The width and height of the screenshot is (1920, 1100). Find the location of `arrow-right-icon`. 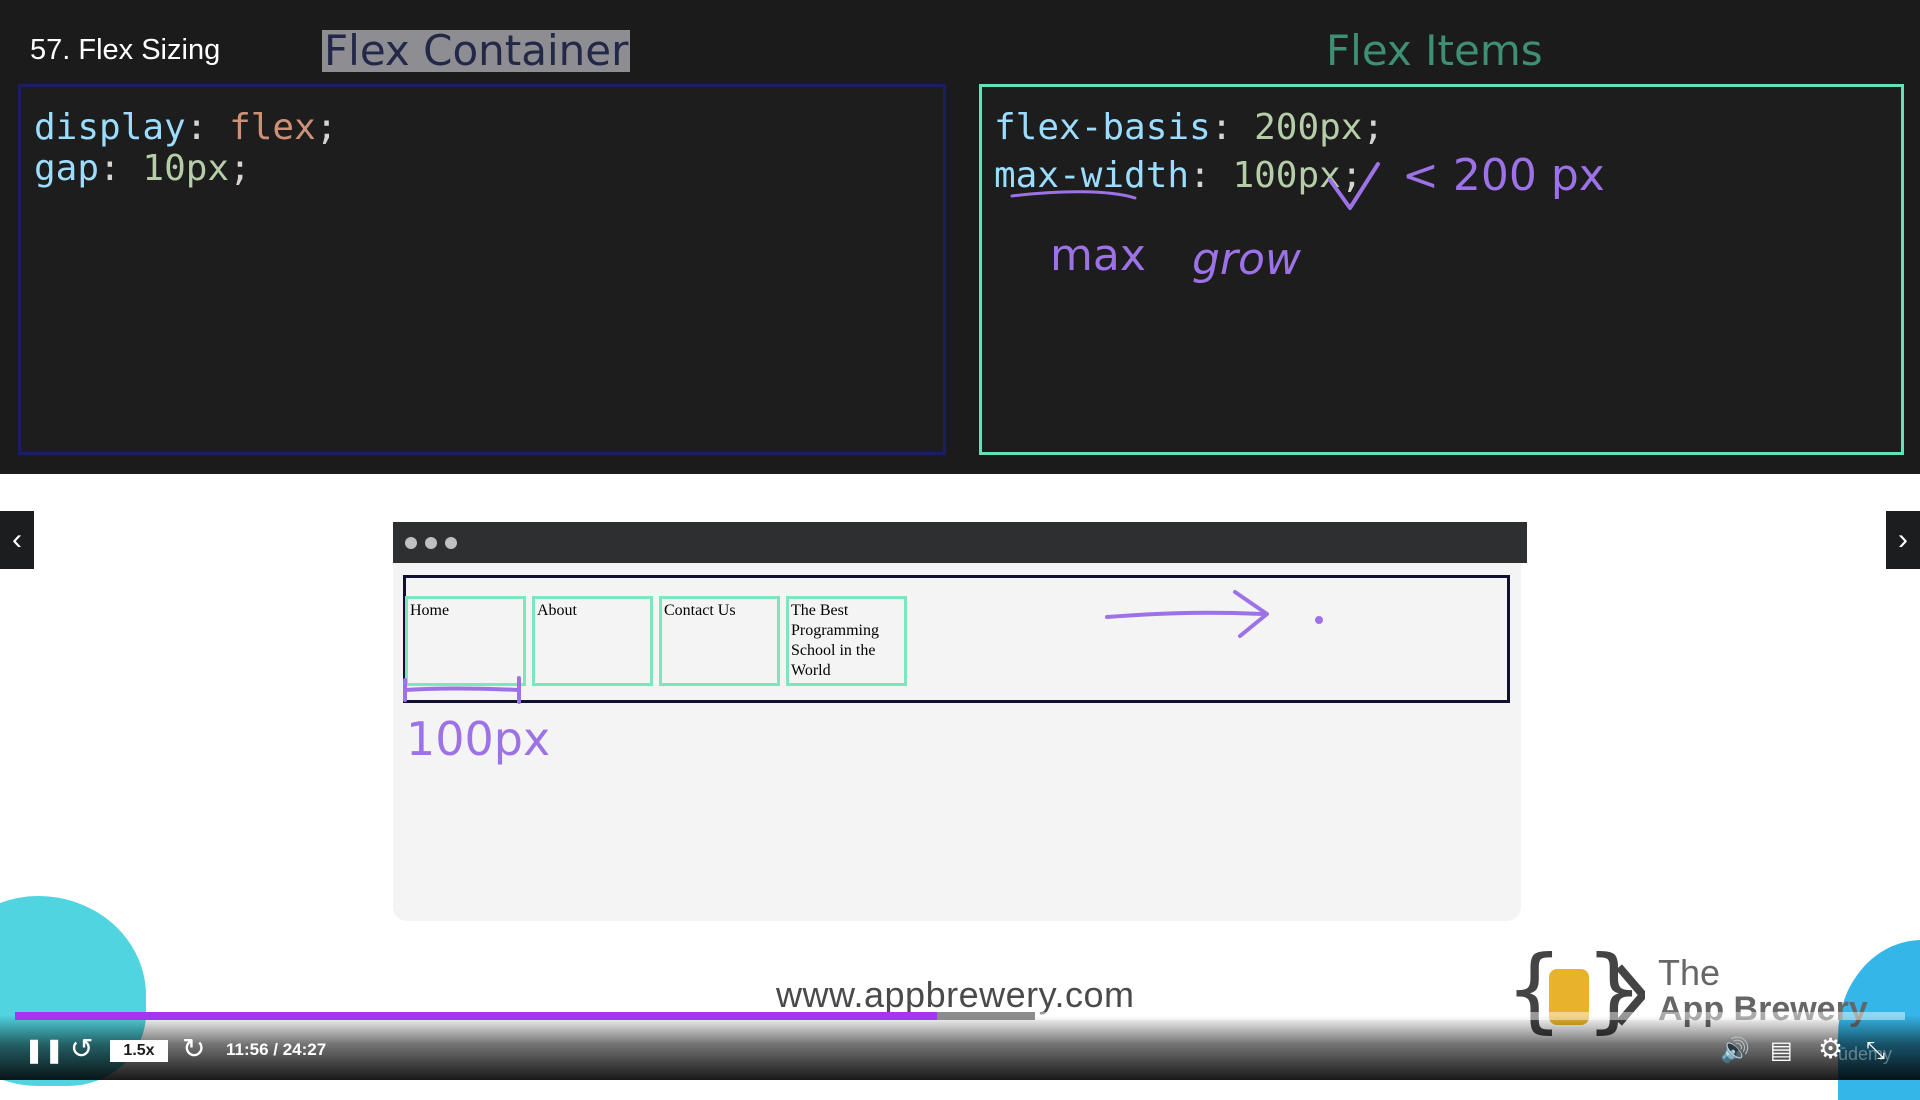

arrow-right-icon is located at coordinates (1185, 614).